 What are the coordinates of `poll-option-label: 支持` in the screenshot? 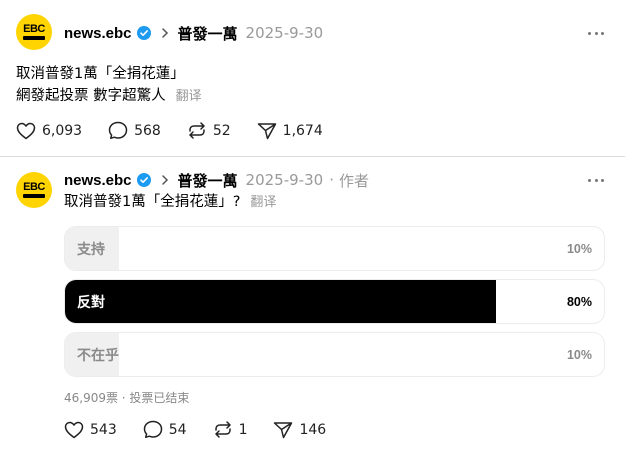 It's located at (91, 249).